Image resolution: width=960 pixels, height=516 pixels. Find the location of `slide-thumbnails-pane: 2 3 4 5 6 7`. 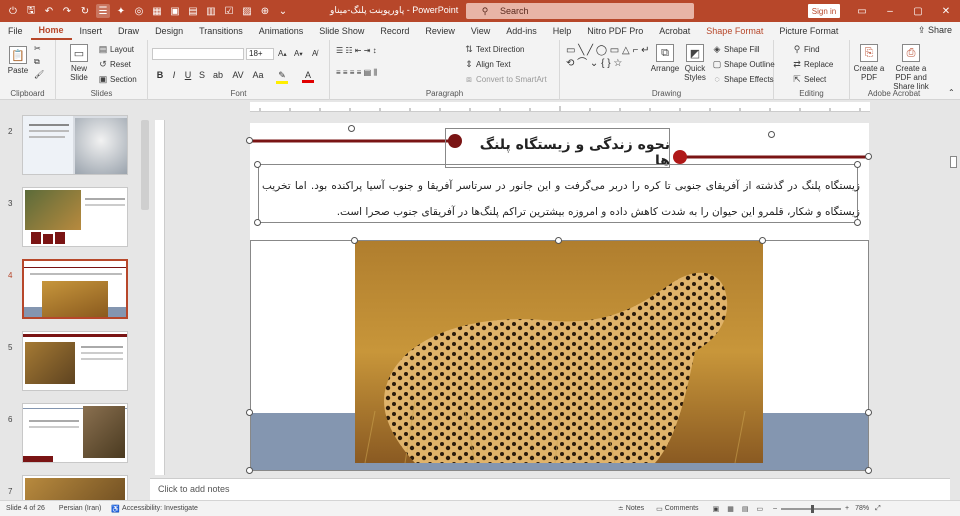

slide-thumbnails-pane: 2 3 4 5 6 7 is located at coordinates (70, 300).